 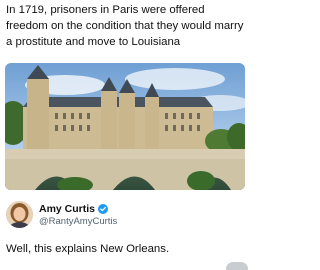 I want to click on author-name-row: Amy Curtis, so click(x=74, y=209).